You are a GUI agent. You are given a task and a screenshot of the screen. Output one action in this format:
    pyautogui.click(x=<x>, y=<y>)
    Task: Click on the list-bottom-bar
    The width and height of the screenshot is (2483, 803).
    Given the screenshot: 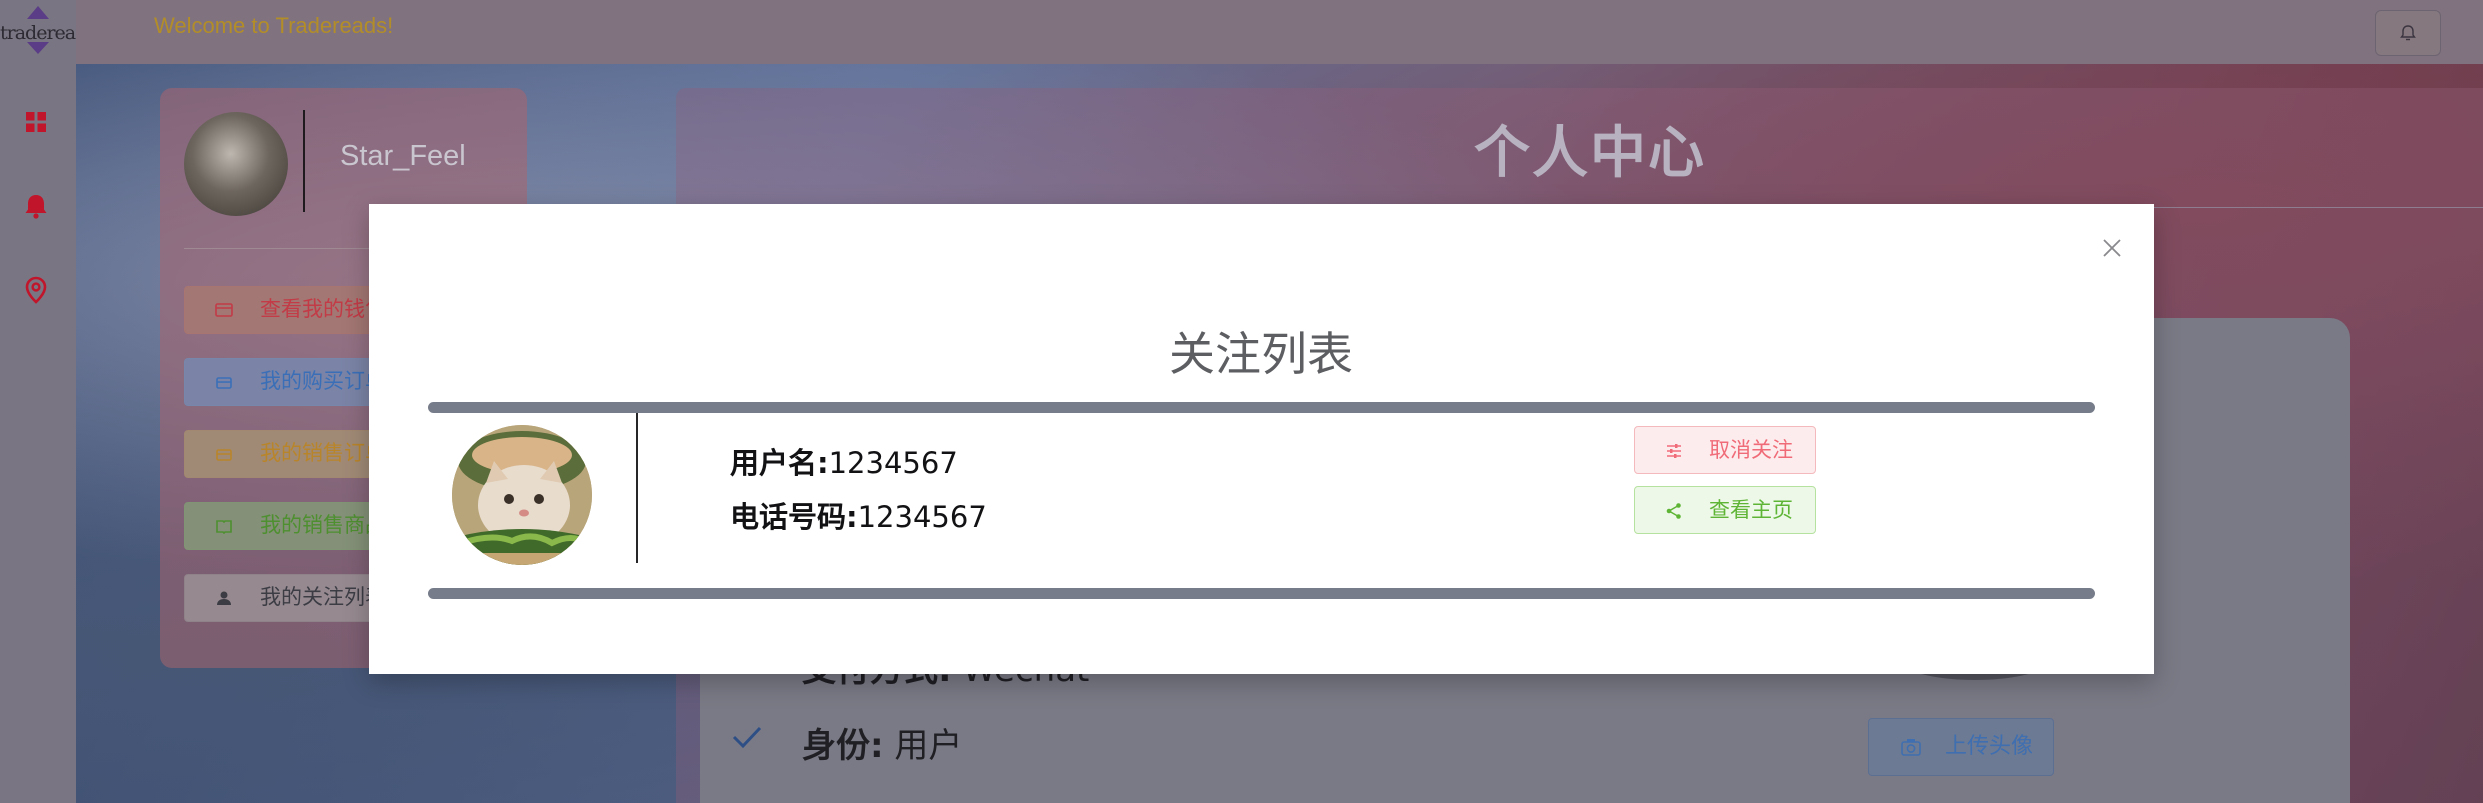 What is the action you would take?
    pyautogui.click(x=1261, y=593)
    